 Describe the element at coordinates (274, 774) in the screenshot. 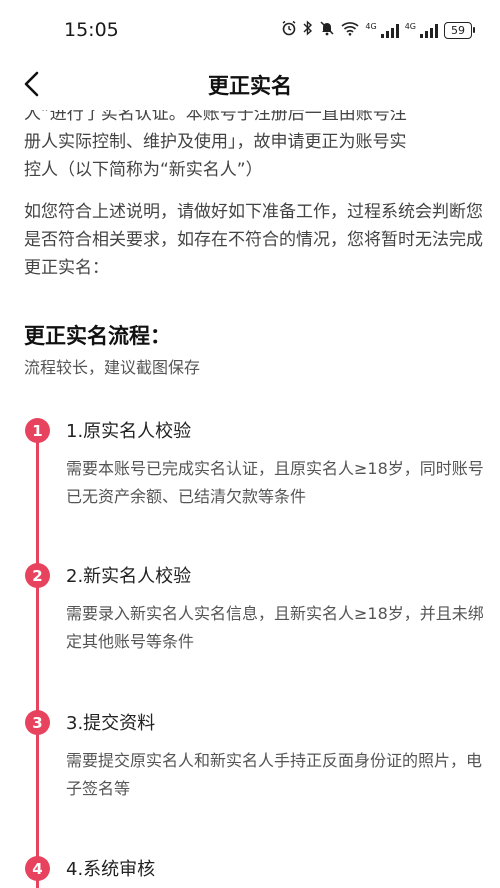

I see `step-description: 需要提交原实名人和新实名人手持正反面身份证的照片，电子签名等` at that location.